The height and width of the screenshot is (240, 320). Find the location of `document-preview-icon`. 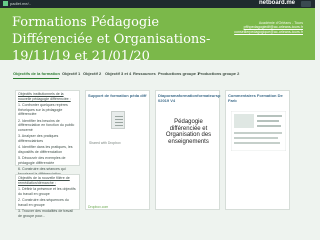

document-preview-icon is located at coordinates (258, 131).